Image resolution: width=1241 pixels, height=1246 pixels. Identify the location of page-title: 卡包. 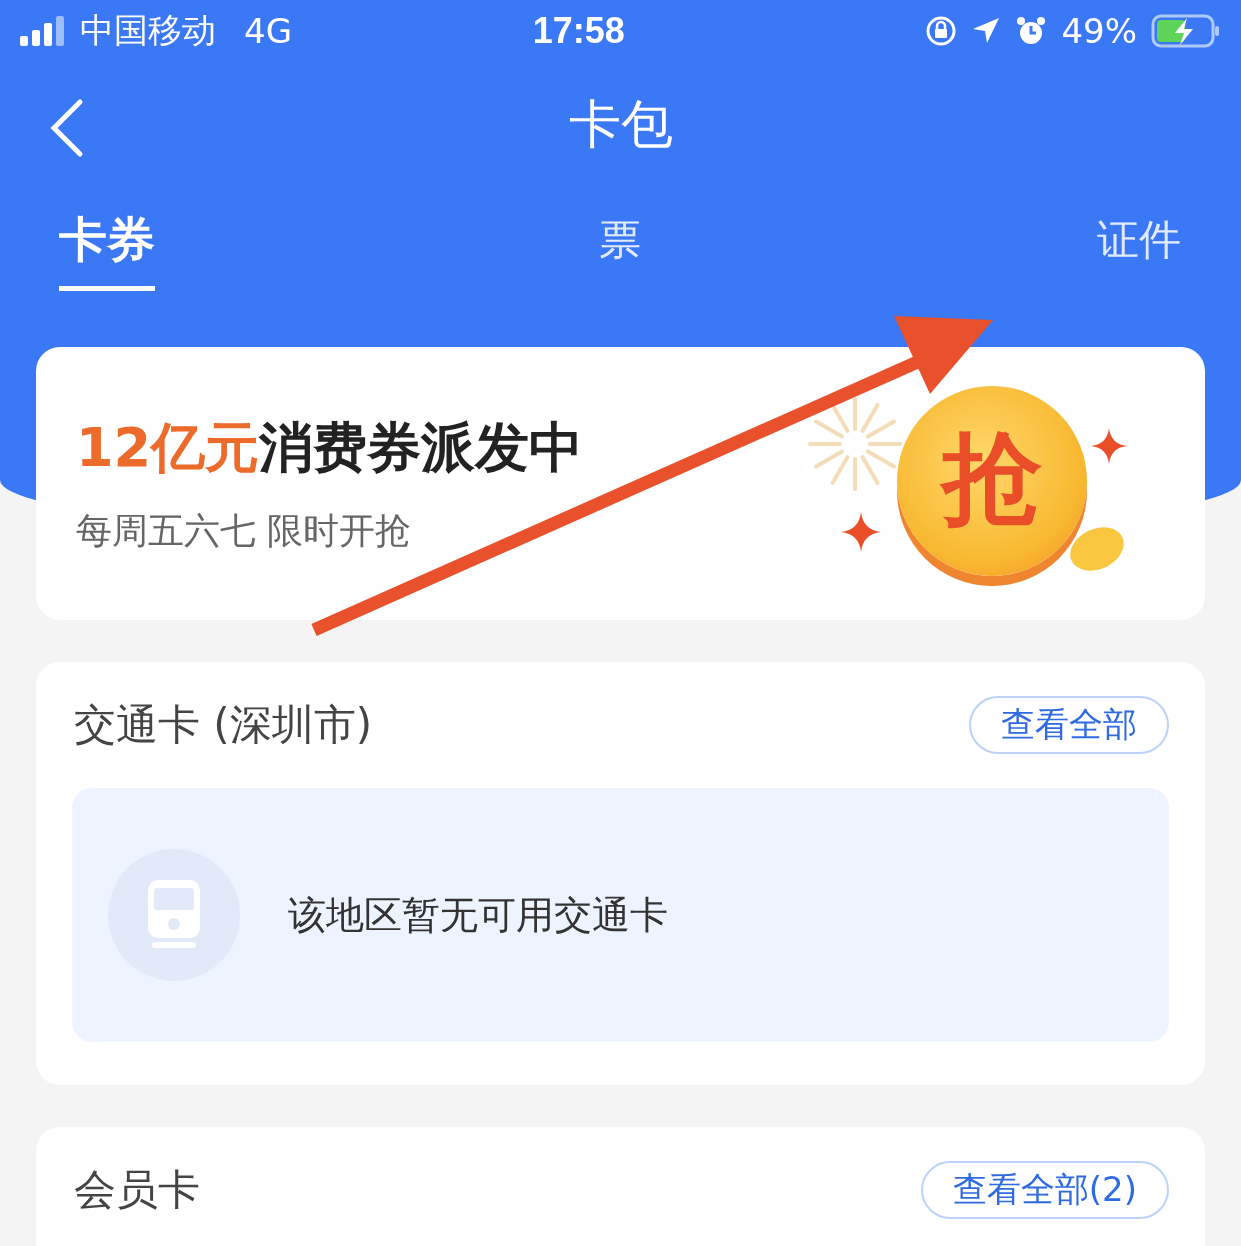
(620, 124).